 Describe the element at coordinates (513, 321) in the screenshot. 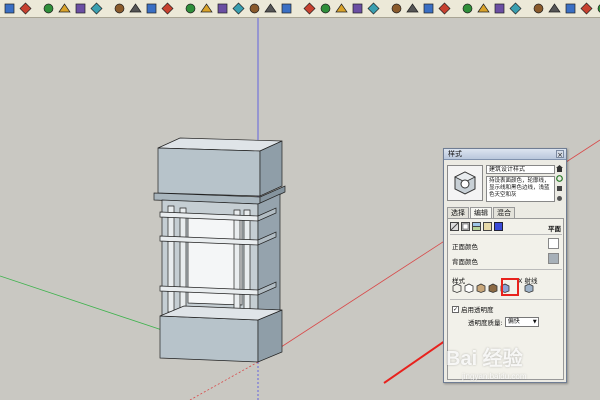

I see `quality-value: 偏快` at that location.